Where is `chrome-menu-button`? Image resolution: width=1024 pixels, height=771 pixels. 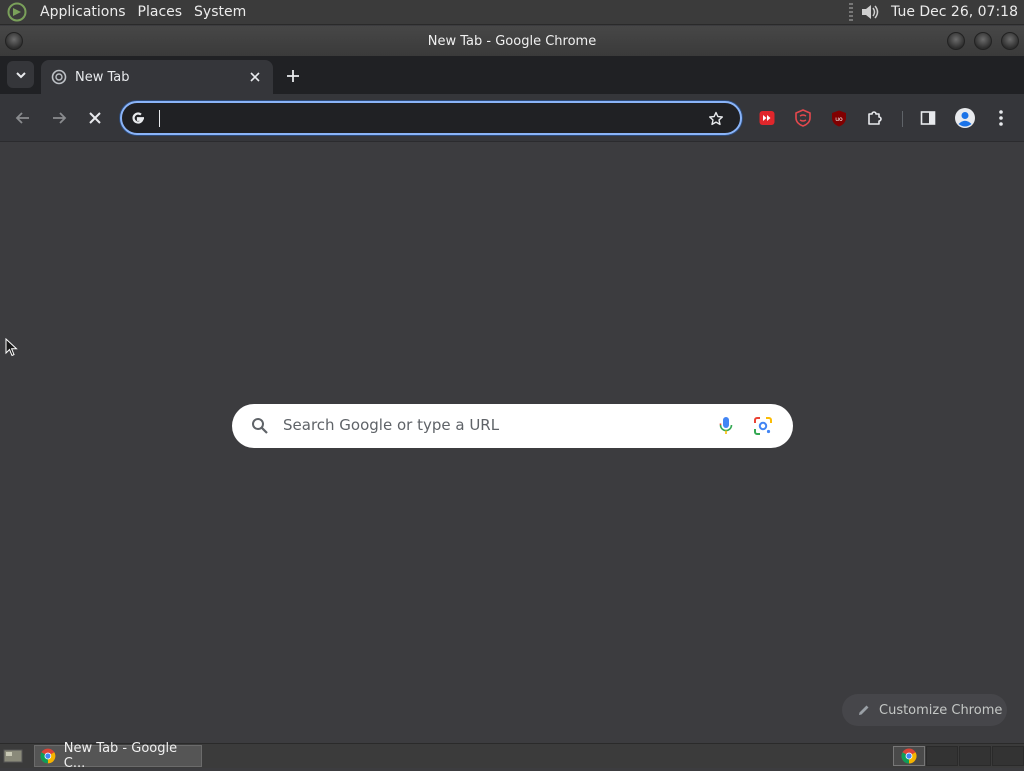 chrome-menu-button is located at coordinates (1001, 118).